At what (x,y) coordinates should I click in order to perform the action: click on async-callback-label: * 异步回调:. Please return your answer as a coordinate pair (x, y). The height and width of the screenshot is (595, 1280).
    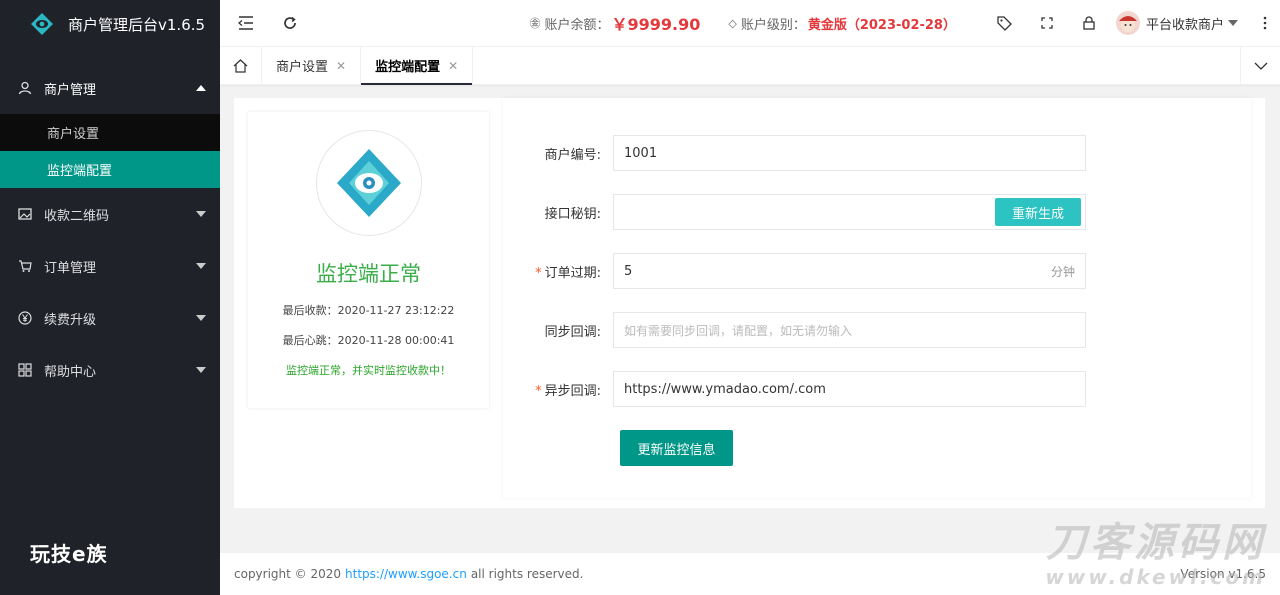
    Looking at the image, I should click on (558, 389).